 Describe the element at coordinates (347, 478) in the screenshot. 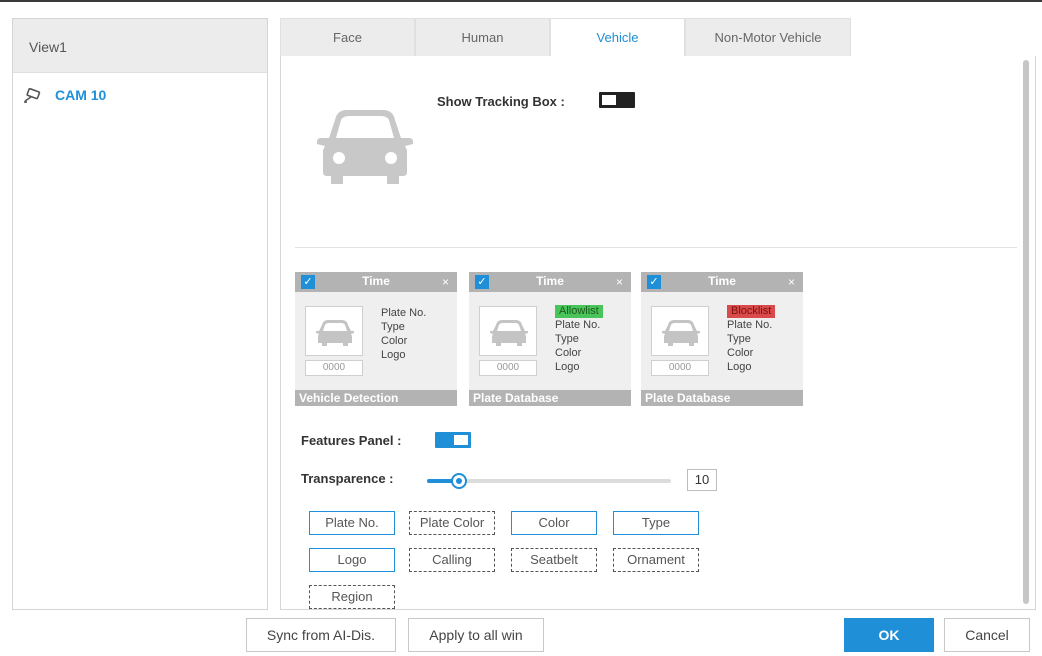

I see `transparence-label: Transparence :` at that location.